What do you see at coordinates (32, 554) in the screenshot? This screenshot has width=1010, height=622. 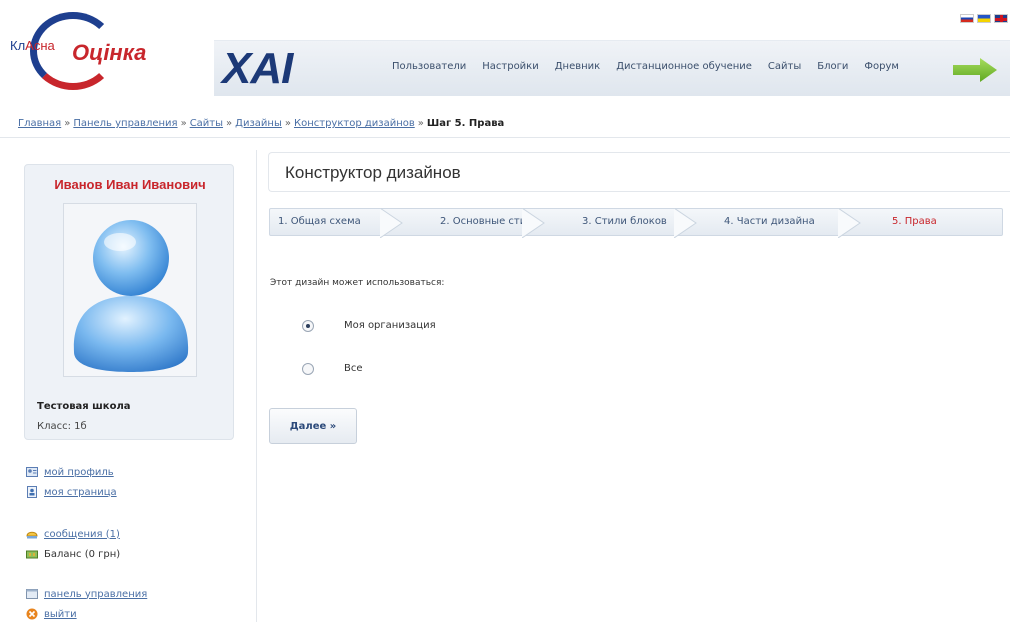 I see `money-icon` at bounding box center [32, 554].